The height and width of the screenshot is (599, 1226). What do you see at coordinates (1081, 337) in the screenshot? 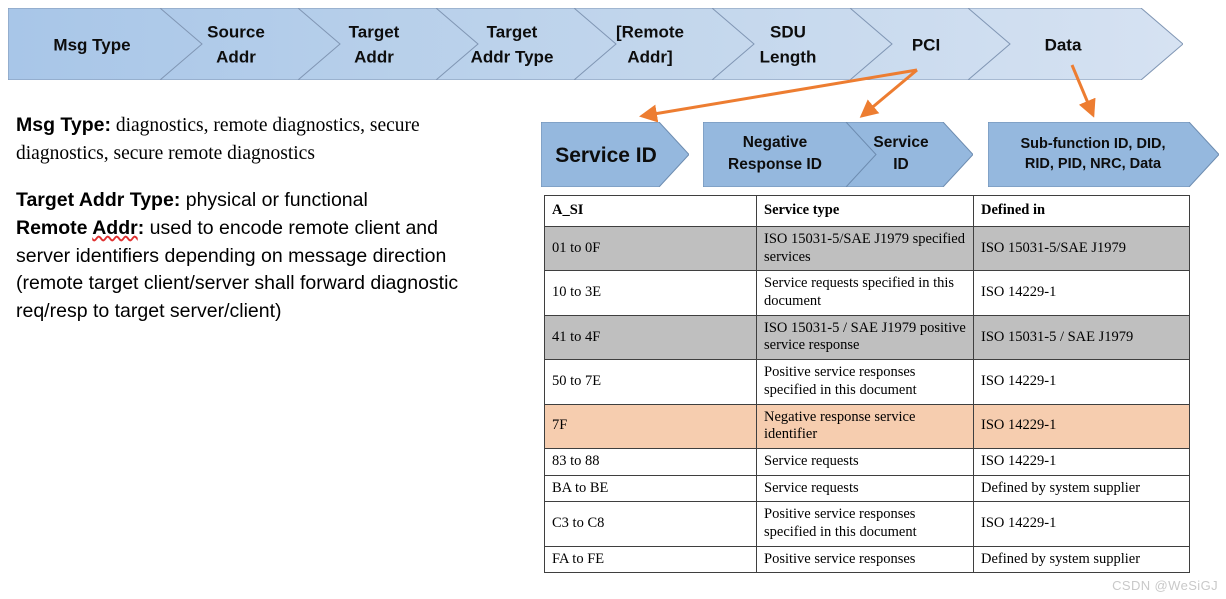
I see `cell-defined-in: ISO 15031-5 / SAE J1979` at bounding box center [1081, 337].